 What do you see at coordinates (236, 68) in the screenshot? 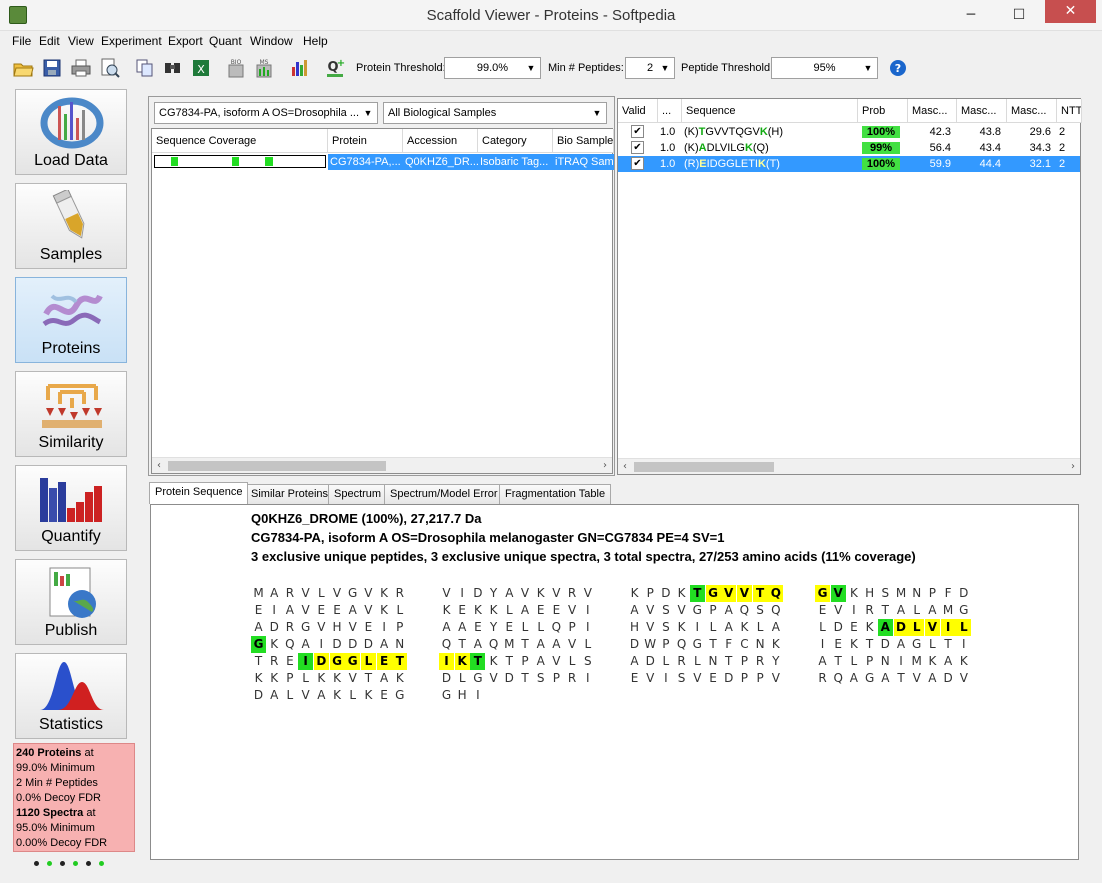
I see `bio-export-icon: BIO` at bounding box center [236, 68].